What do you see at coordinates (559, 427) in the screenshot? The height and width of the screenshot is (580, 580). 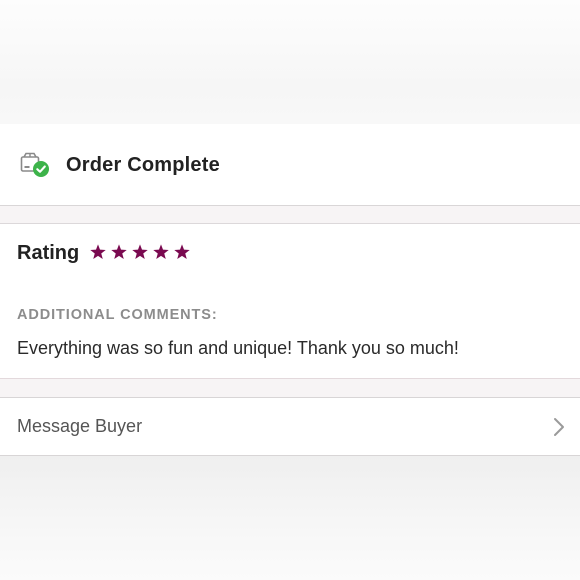 I see `chevron-right-icon` at bounding box center [559, 427].